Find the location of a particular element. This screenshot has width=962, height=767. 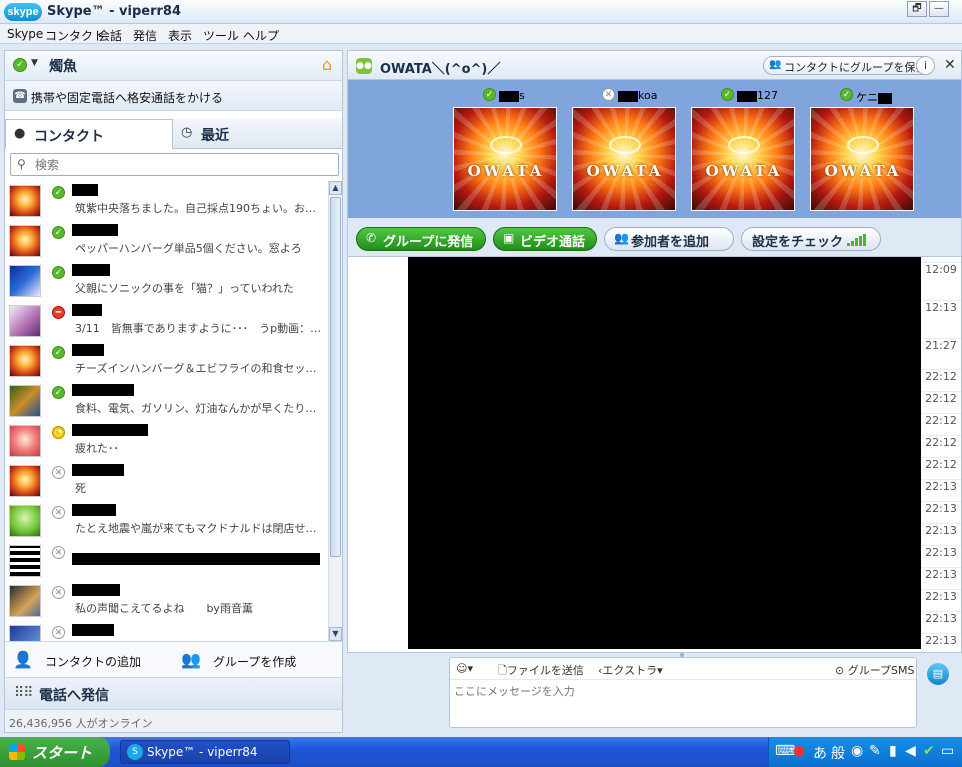

status-dropdown-icon: ▼ is located at coordinates (34, 63).